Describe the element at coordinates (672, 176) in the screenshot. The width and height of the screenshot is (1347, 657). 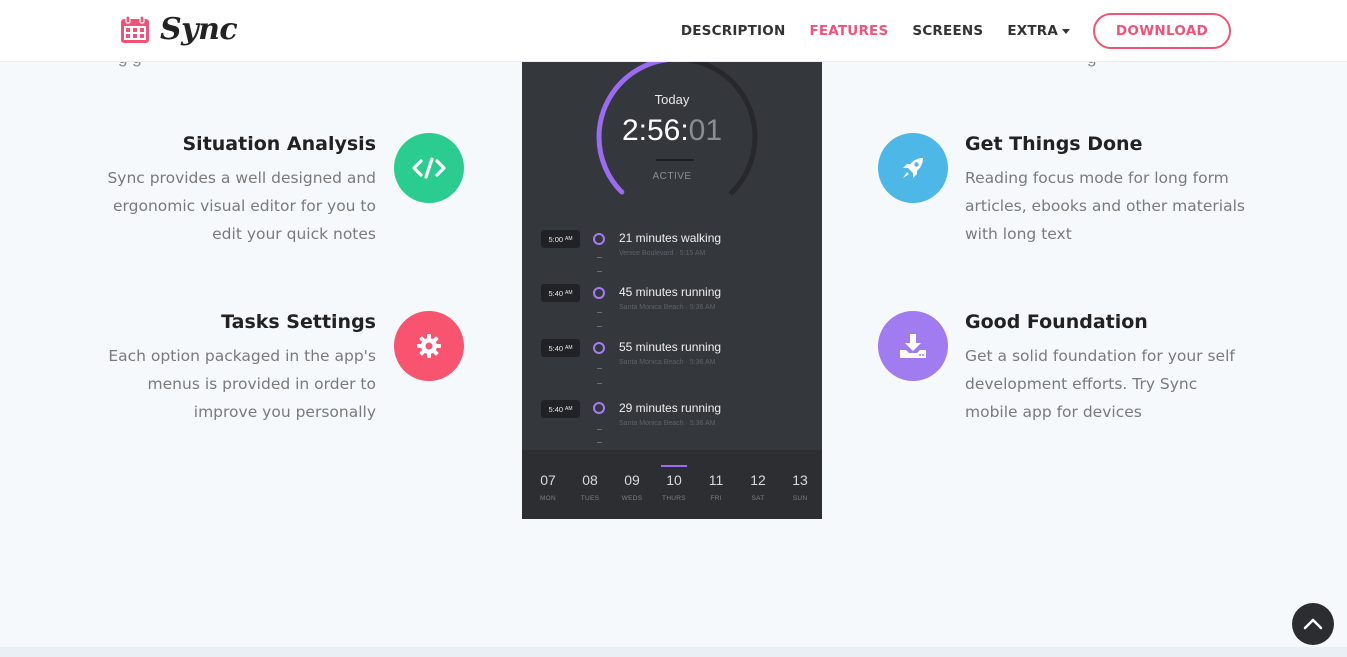
I see `status-label: ACTIVE` at that location.